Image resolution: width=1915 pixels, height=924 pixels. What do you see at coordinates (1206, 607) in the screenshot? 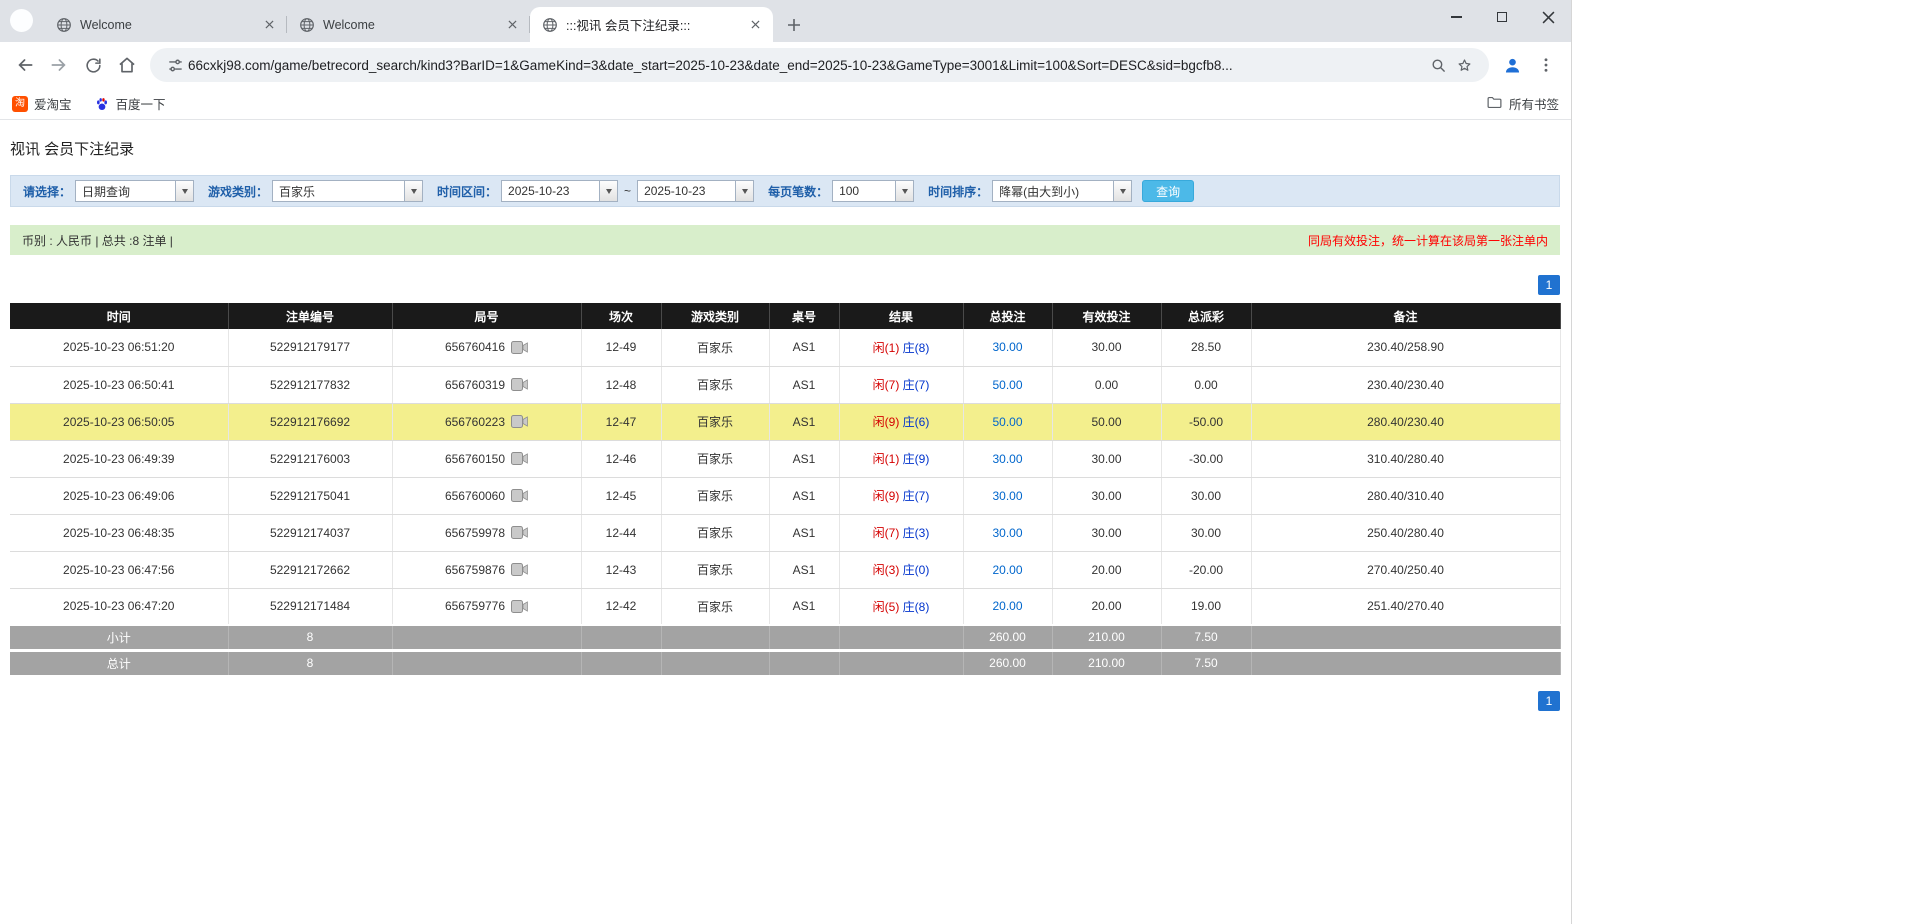
I see `cell-payout: 19.00` at bounding box center [1206, 607].